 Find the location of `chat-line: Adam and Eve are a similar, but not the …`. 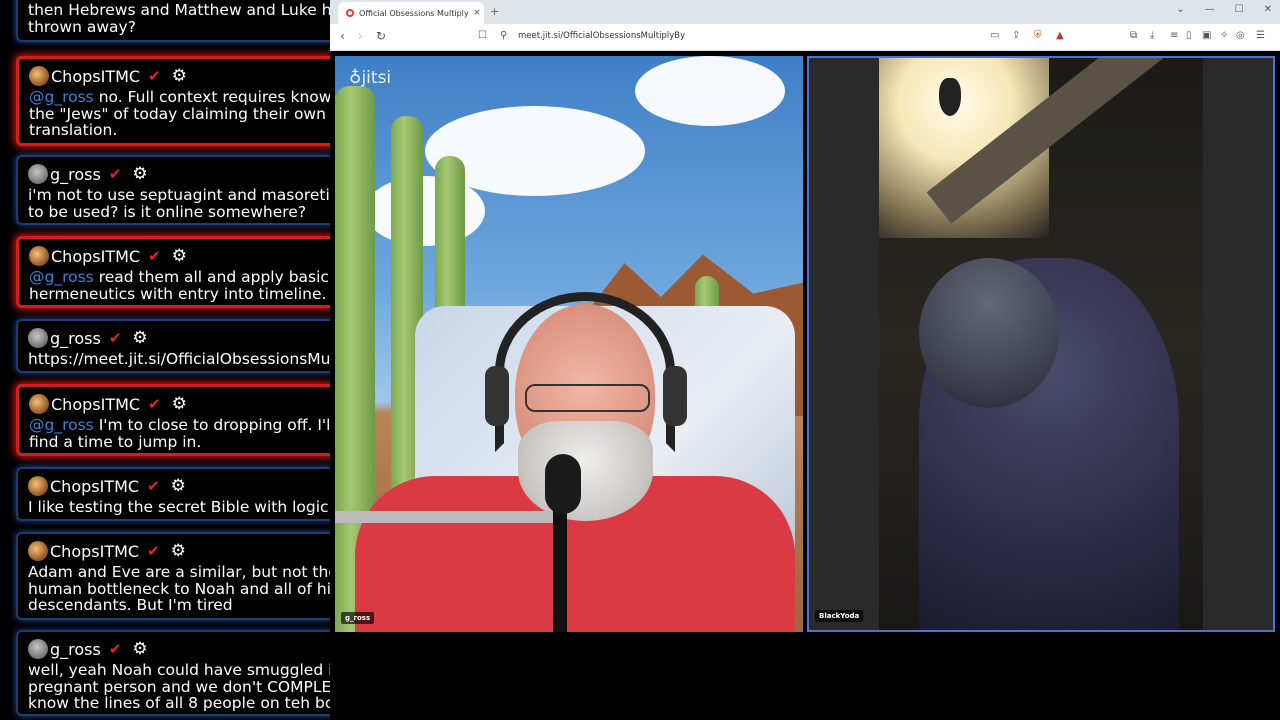

chat-line: Adam and Eve are a similar, but not the … is located at coordinates (182, 572).